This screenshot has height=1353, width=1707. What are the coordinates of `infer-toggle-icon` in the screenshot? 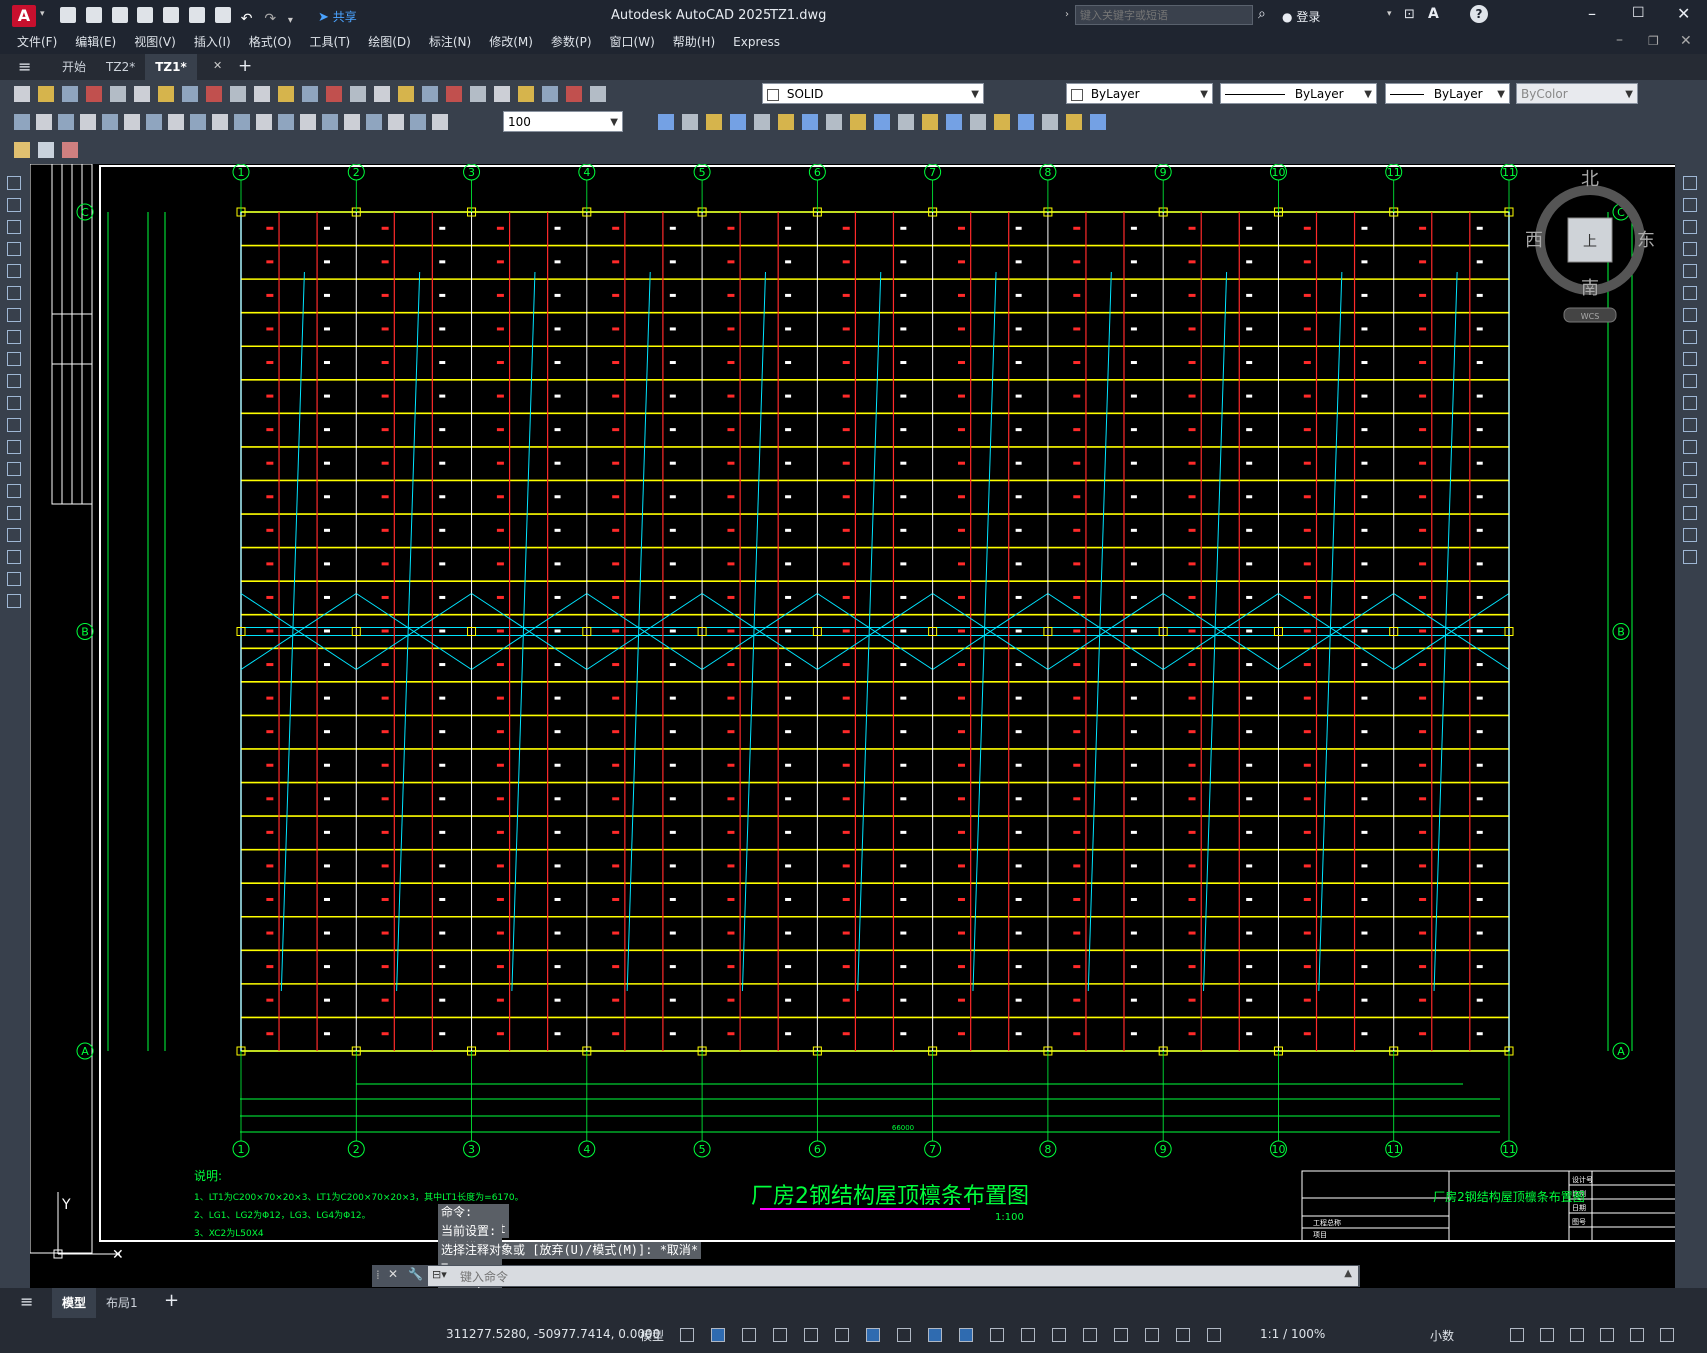 It's located at (749, 1335).